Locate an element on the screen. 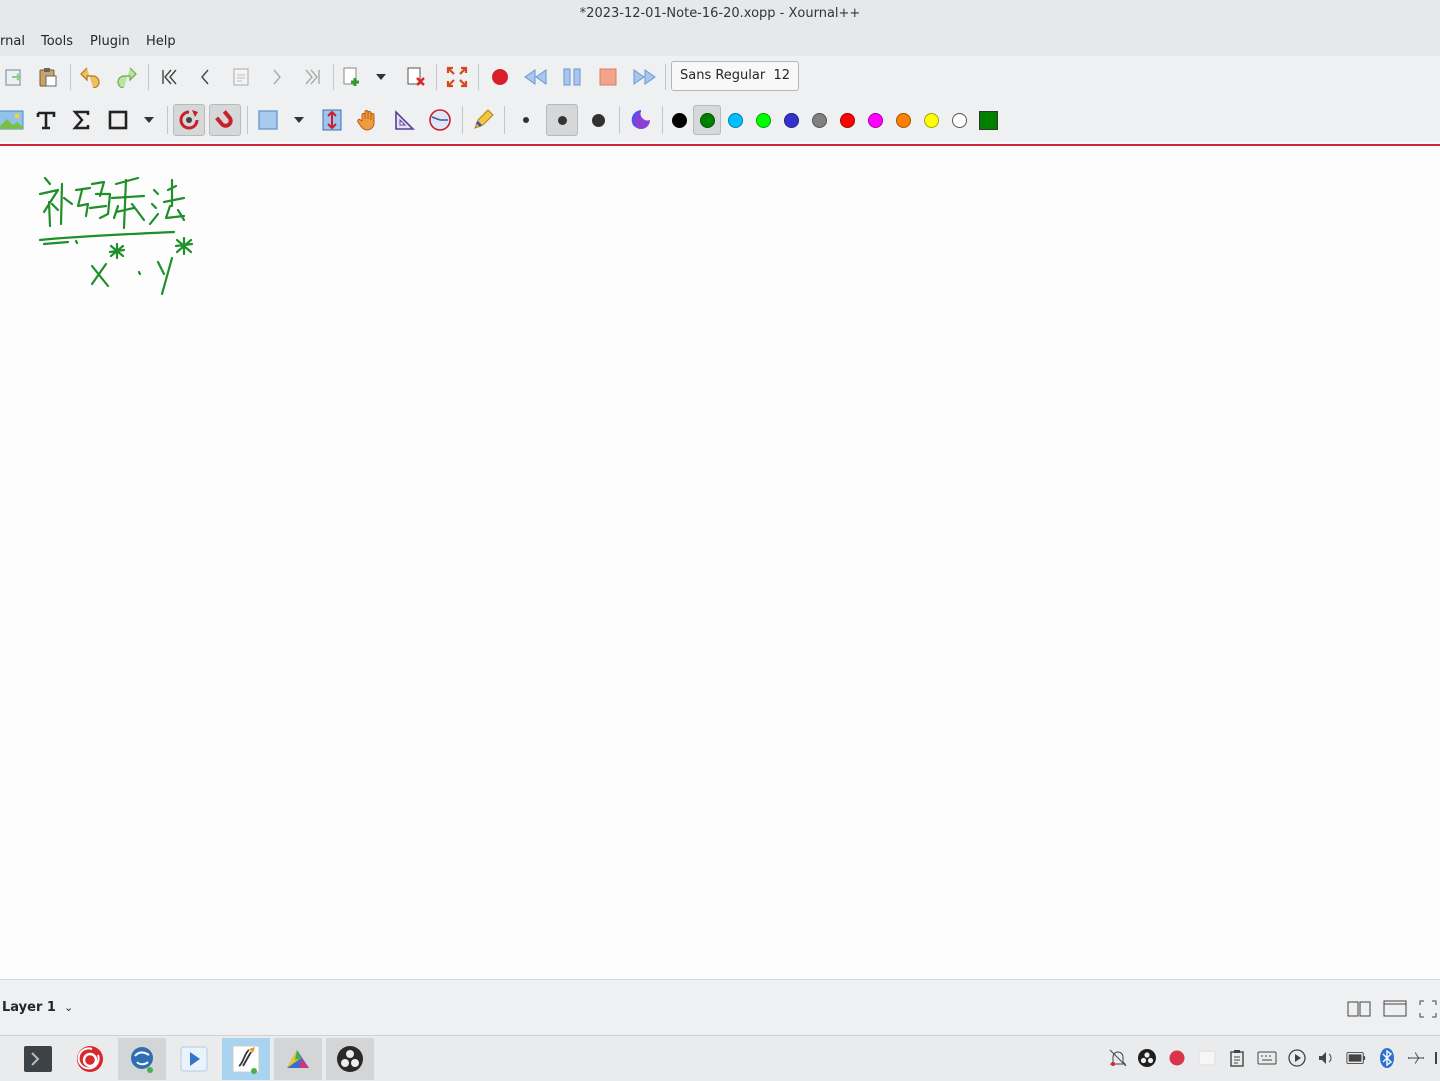 This screenshot has height=1081, width=1440. taskbar-edge-app-icon is located at coordinates (1, 1059).